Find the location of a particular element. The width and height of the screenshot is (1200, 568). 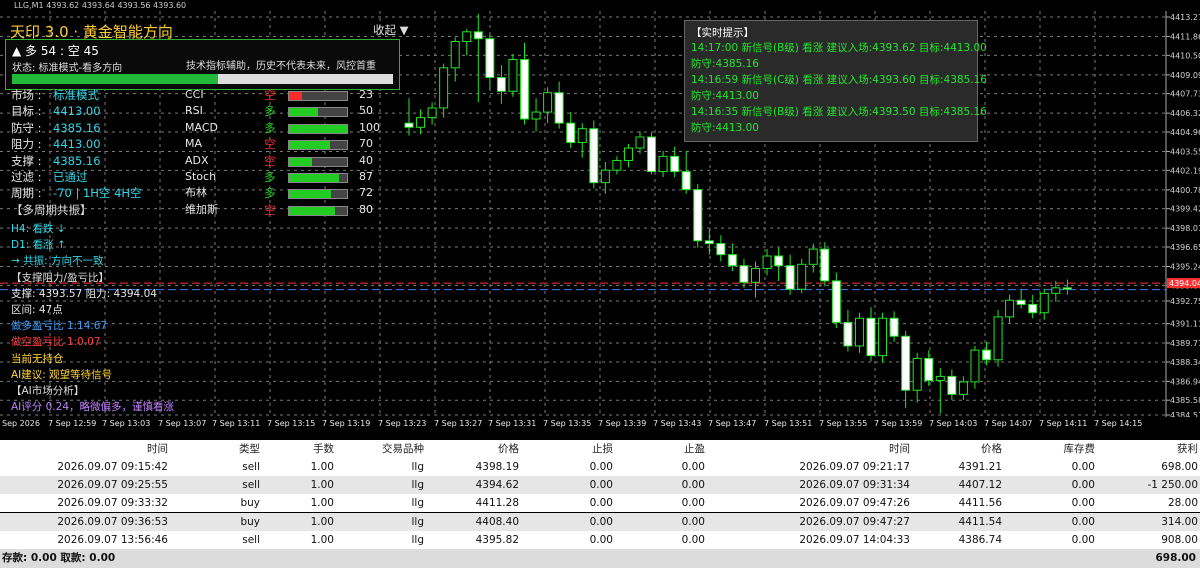

price-tick-label: 4386.94 is located at coordinates (1185, 381).